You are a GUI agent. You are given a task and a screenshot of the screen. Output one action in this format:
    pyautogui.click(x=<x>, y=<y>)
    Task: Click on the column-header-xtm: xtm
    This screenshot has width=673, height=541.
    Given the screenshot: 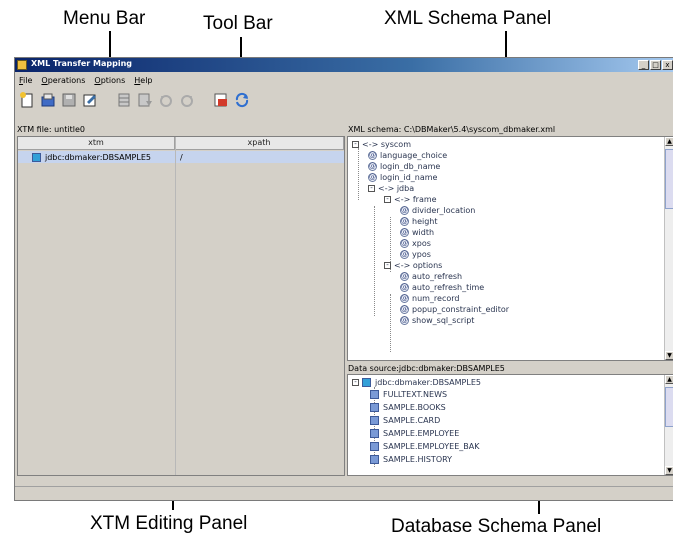 What is the action you would take?
    pyautogui.click(x=96, y=143)
    